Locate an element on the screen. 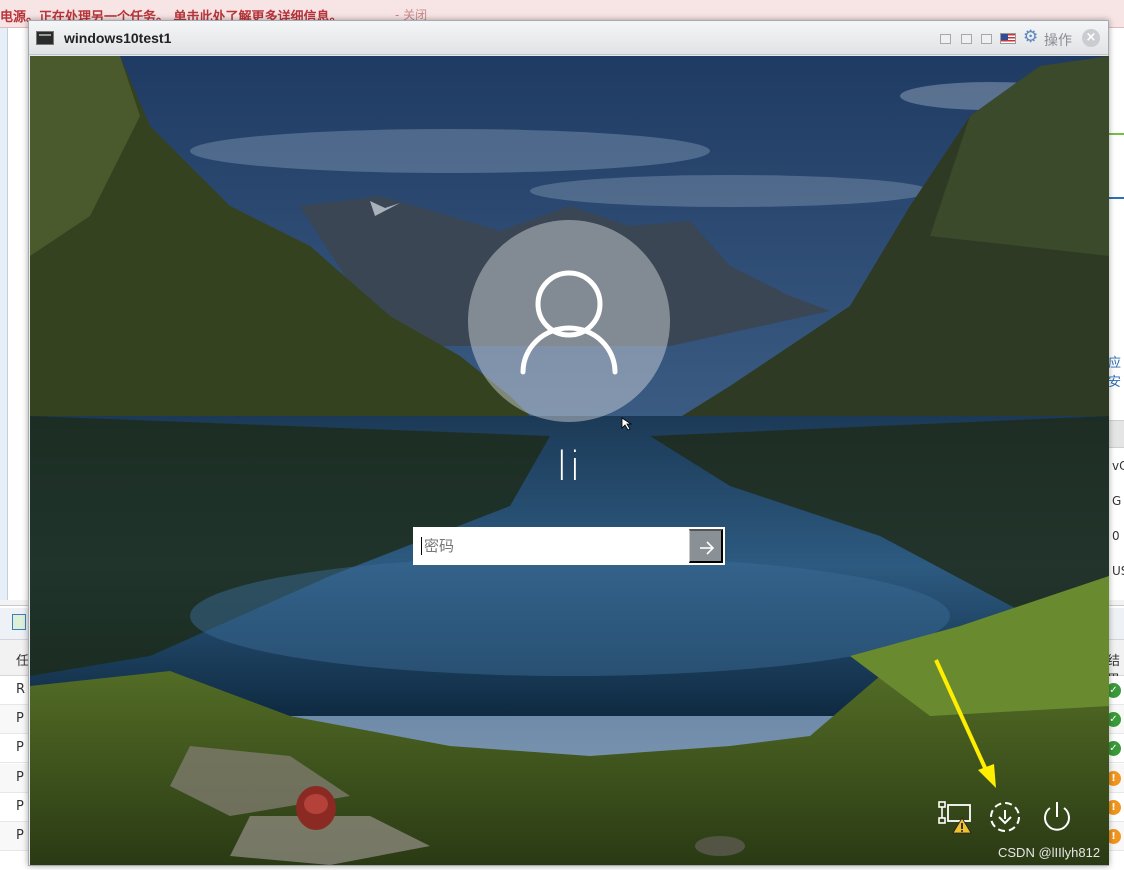  mouse-cursor-icon is located at coordinates (627, 424).